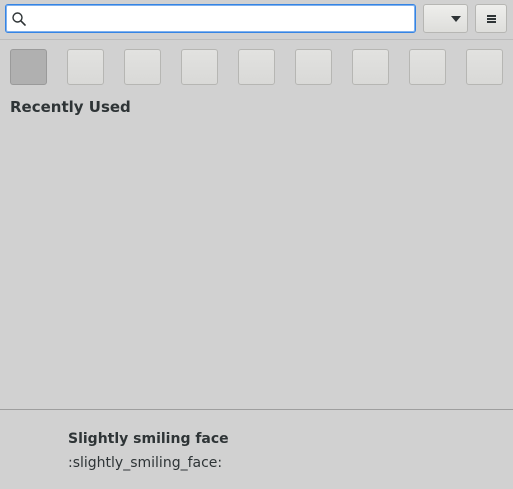  I want to click on chevron-down-icon, so click(456, 19).